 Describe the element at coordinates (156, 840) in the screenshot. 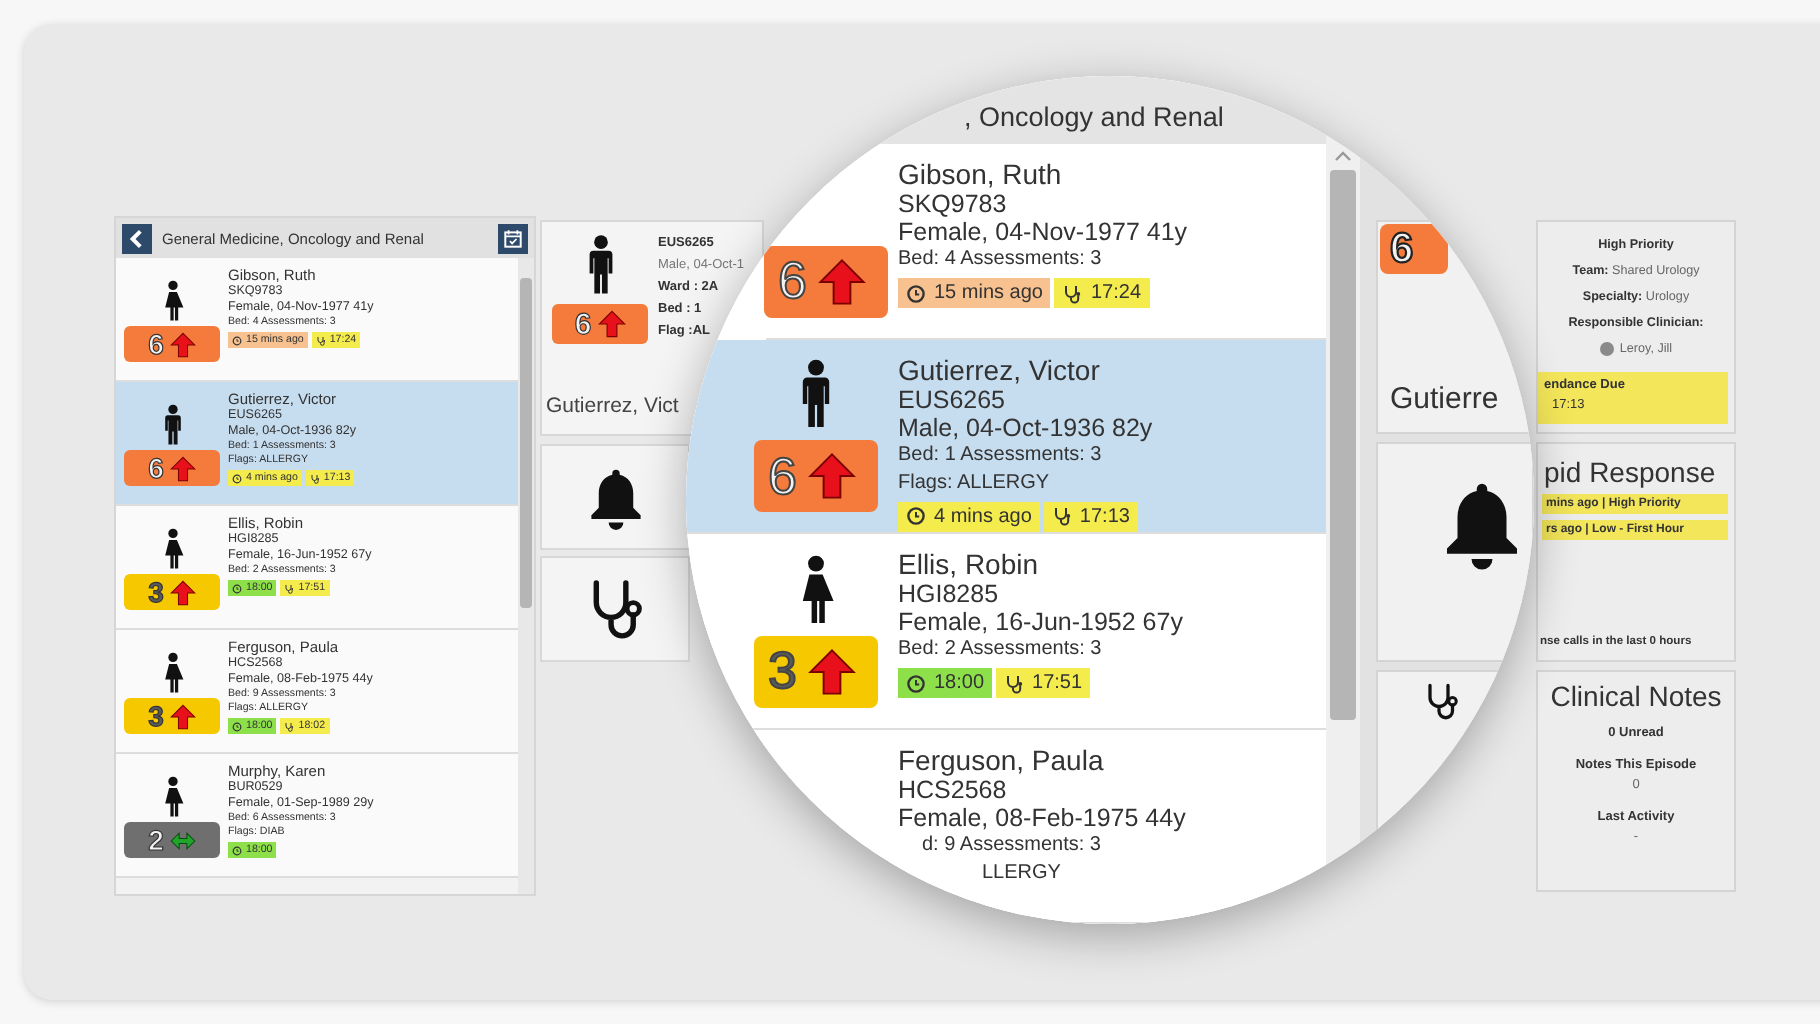

I see `score-number: 2` at that location.